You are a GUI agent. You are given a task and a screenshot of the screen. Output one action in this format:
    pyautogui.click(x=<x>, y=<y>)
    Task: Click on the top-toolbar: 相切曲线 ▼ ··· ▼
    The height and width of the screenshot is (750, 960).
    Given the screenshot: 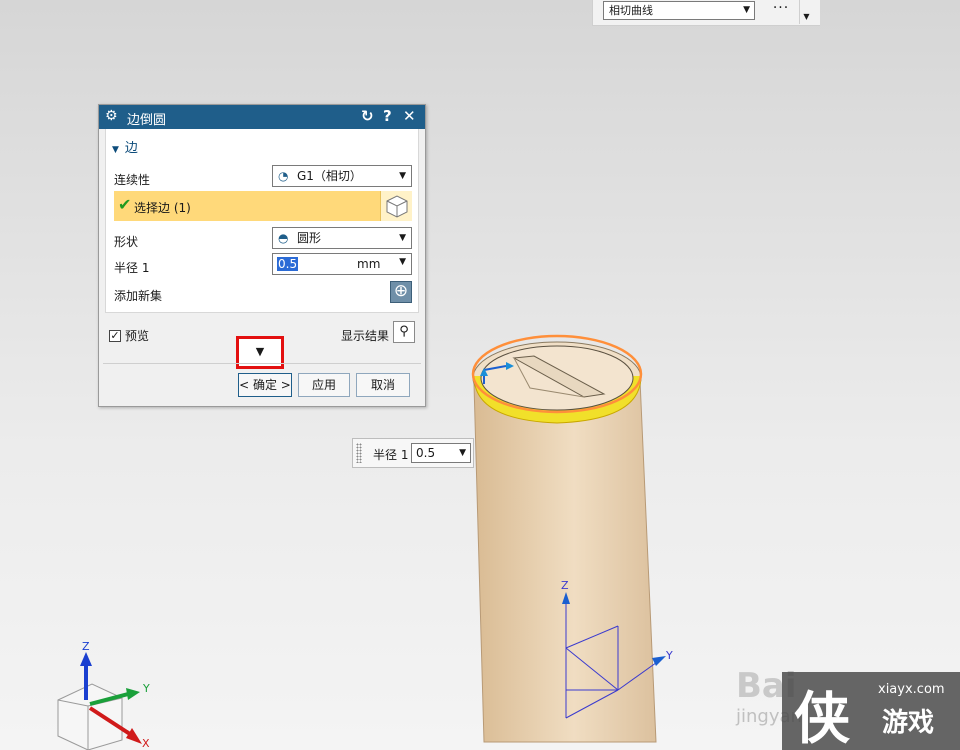 What is the action you would take?
    pyautogui.click(x=706, y=13)
    